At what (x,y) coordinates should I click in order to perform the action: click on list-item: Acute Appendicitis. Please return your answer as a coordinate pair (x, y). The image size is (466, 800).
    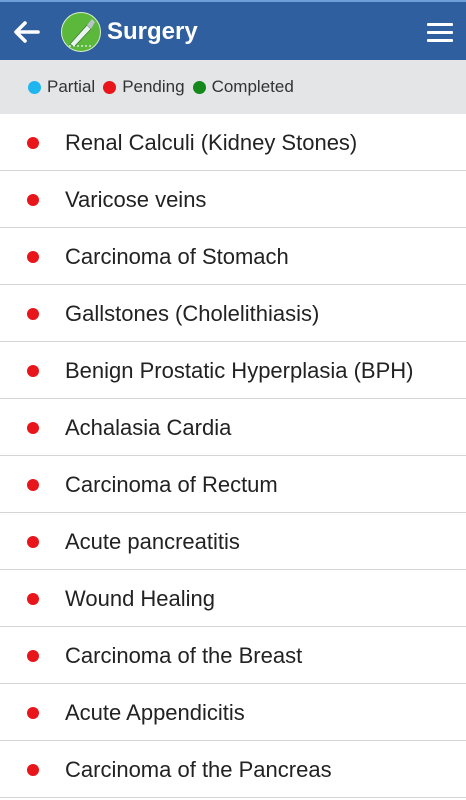
    Looking at the image, I should click on (233, 712).